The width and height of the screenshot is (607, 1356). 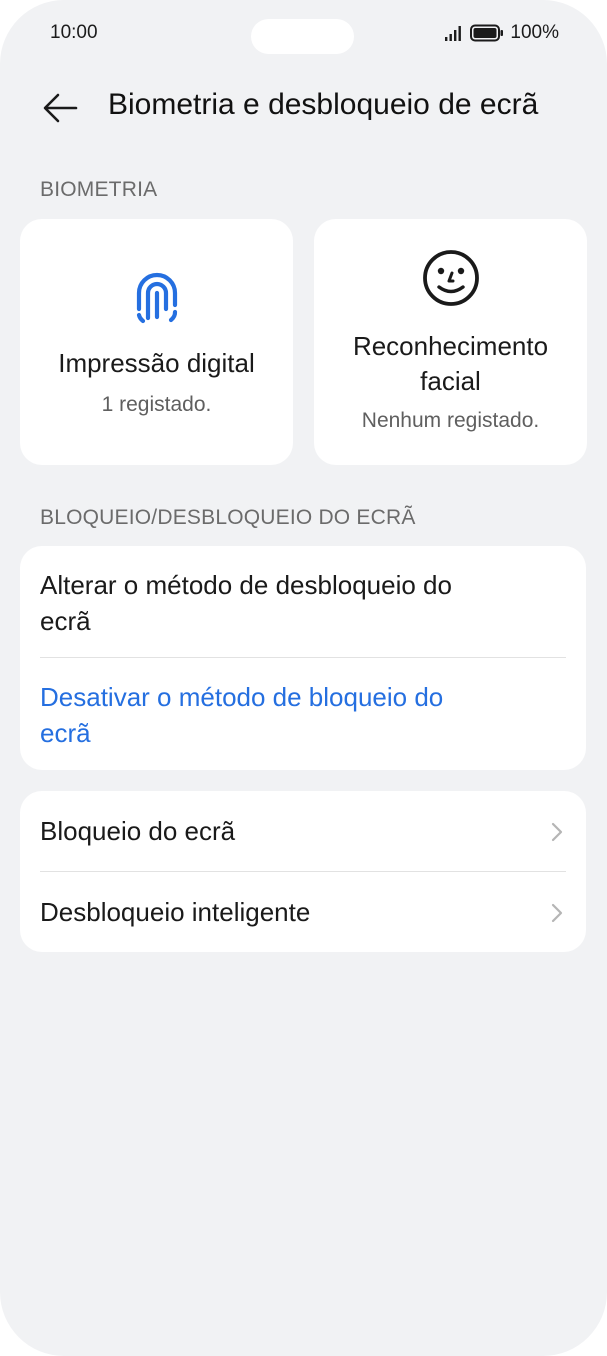 What do you see at coordinates (156, 363) in the screenshot?
I see `fingerprint-title: Impressão digital` at bounding box center [156, 363].